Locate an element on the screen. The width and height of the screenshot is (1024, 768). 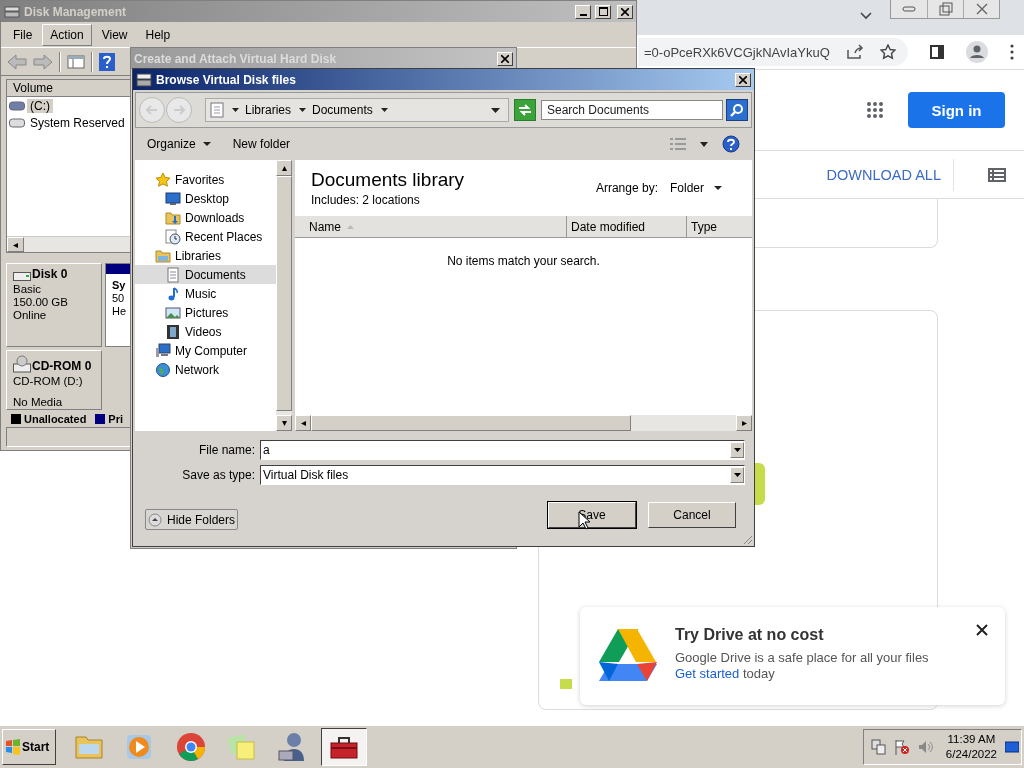
clock-date: 6/24/2022 is located at coordinates (971, 754).